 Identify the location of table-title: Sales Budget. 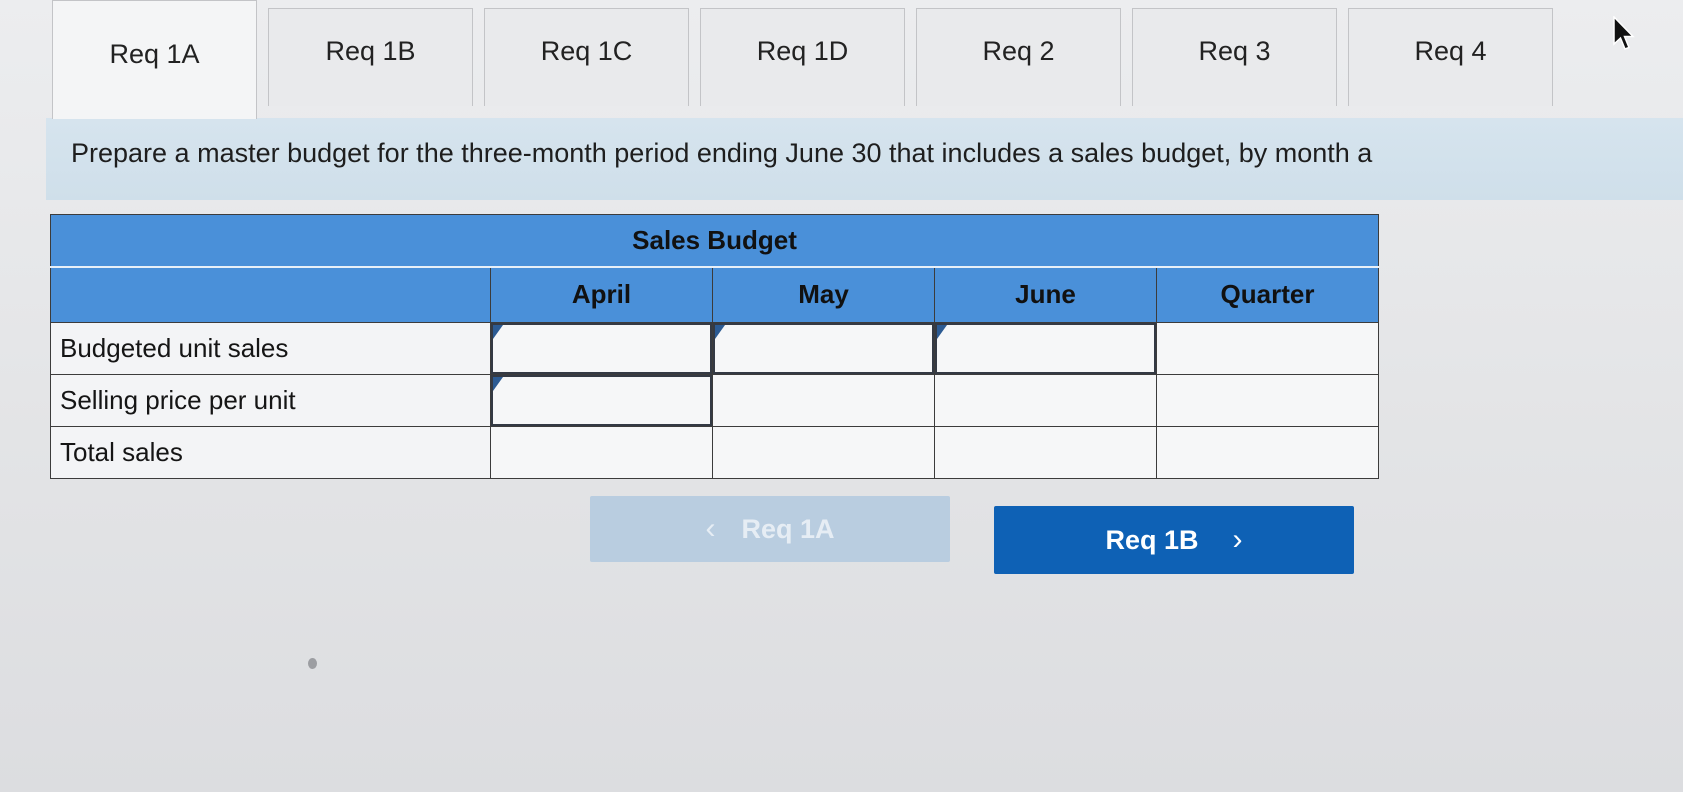
(714, 241).